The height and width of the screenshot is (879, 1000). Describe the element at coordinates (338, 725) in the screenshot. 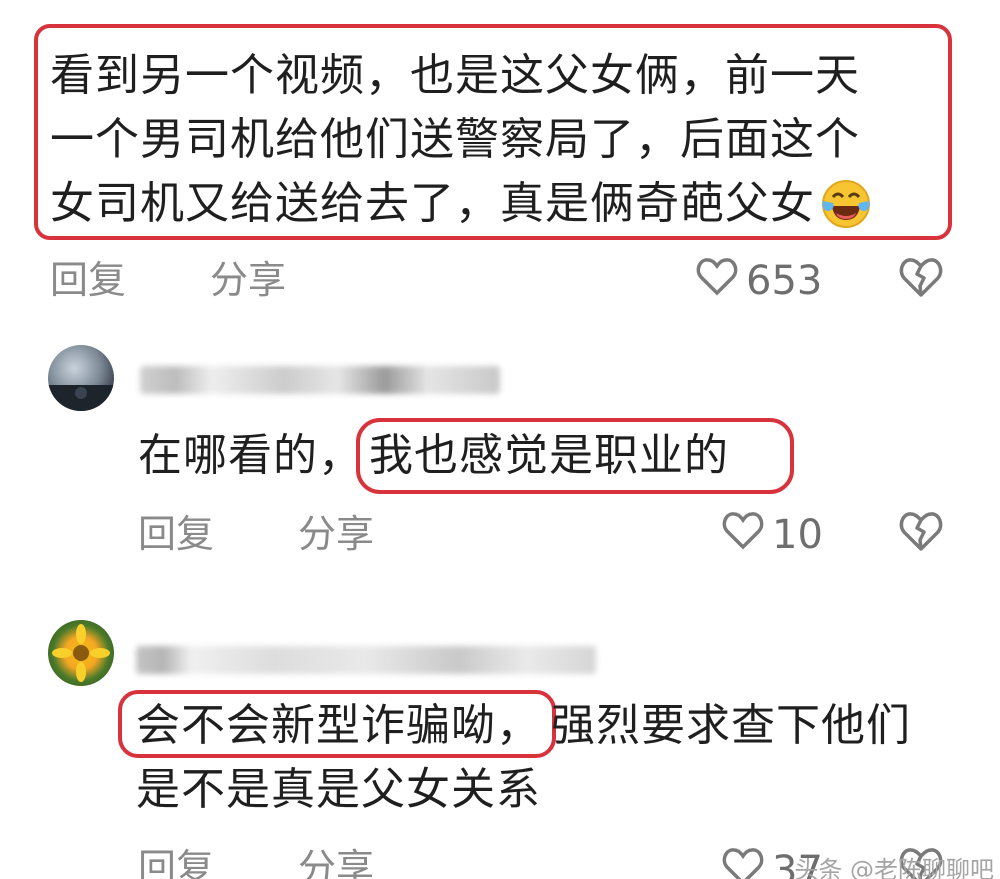

I see `comment-3-text-highlight: 会不会新型诈骗呦，` at that location.